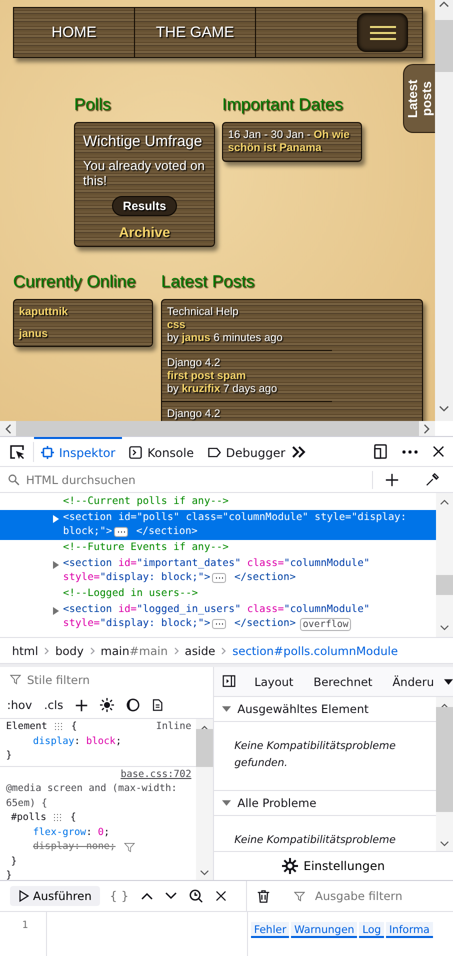  Describe the element at coordinates (270, 930) in the screenshot. I see `log-level-filter: Fehler` at that location.